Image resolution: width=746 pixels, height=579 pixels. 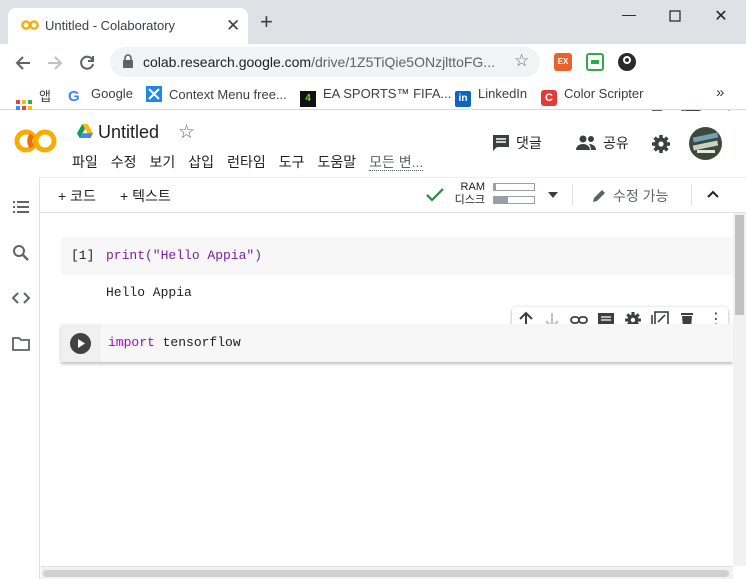 I want to click on more-bookmarks-icon: », so click(x=720, y=92).